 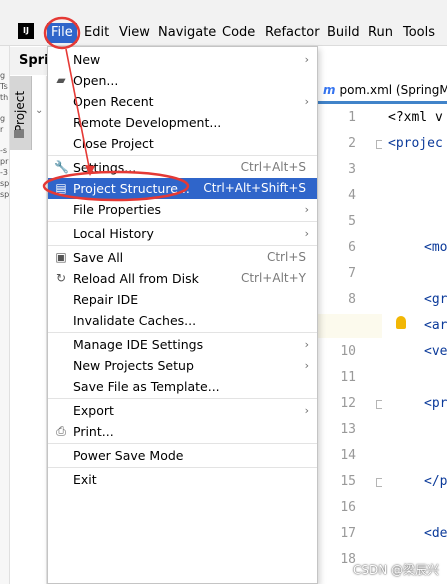 I want to click on project-title: Sprin, so click(x=30, y=61).